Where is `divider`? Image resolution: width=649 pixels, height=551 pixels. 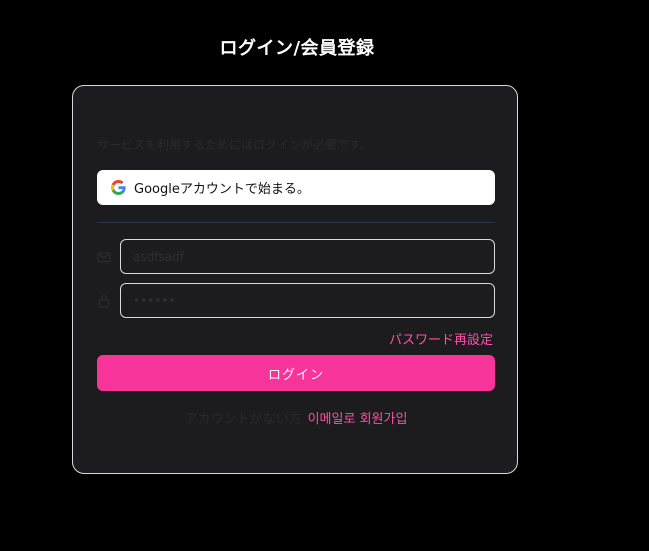 divider is located at coordinates (296, 222).